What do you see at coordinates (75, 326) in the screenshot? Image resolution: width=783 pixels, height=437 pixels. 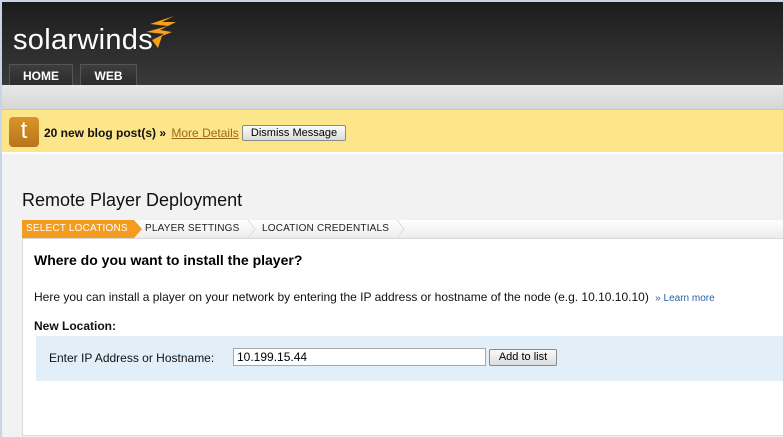 I see `new-location-label: New Location:` at bounding box center [75, 326].